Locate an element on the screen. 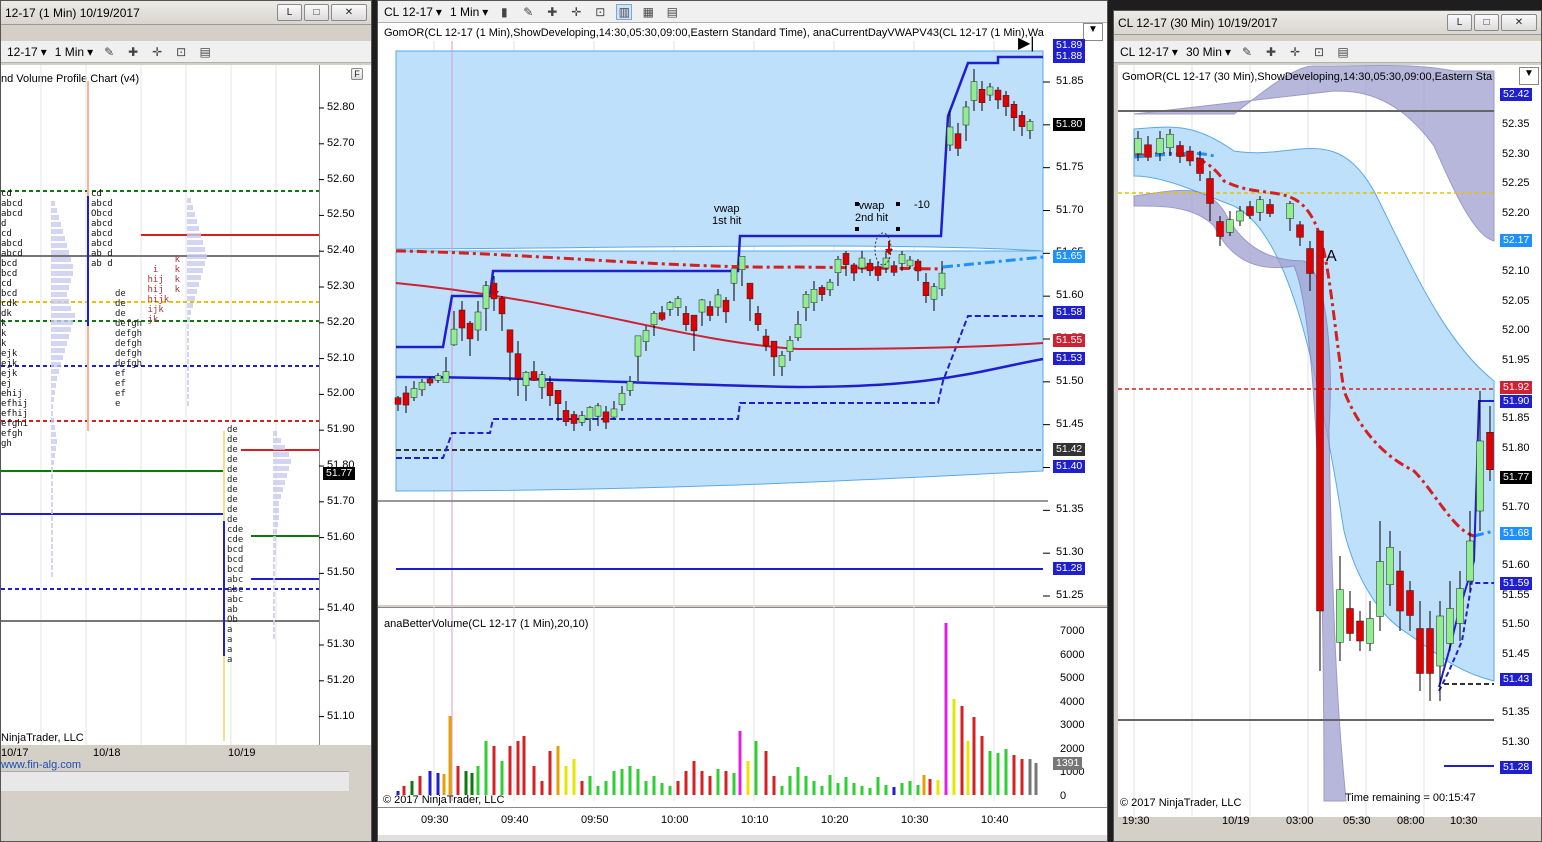 The image size is (1542, 842). price-box: 51.88 is located at coordinates (1069, 56).